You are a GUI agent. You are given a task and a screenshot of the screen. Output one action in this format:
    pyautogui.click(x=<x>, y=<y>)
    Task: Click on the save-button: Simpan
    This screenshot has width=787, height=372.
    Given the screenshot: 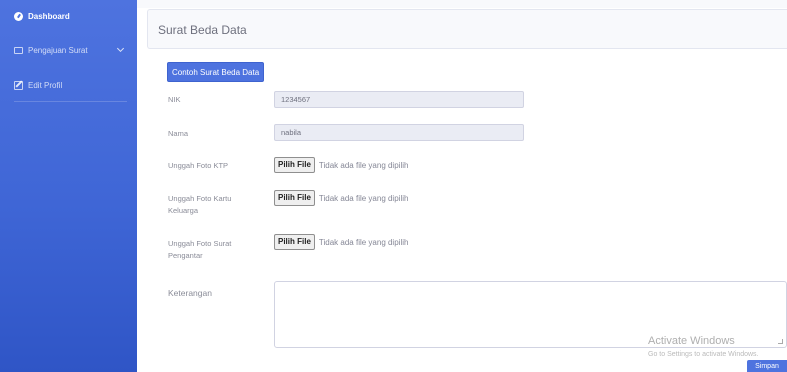 What is the action you would take?
    pyautogui.click(x=767, y=366)
    